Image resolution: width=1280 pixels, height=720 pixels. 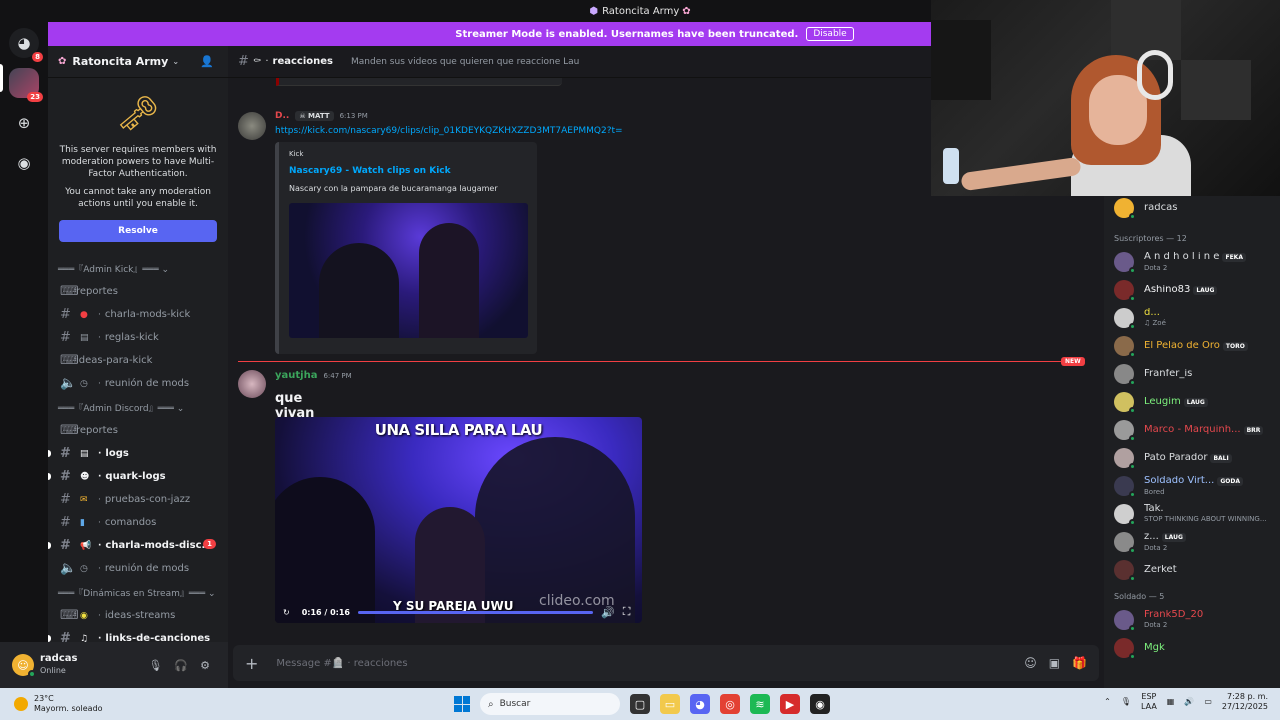 What do you see at coordinates (341, 663) in the screenshot?
I see `message-input: Message #🪦 · reacciones` at bounding box center [341, 663].